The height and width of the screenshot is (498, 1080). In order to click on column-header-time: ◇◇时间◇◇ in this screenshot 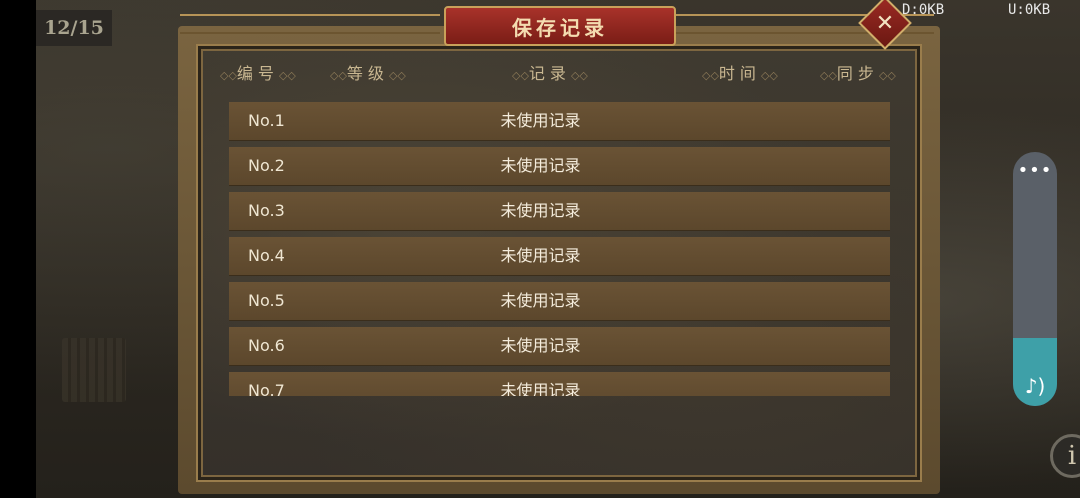, I will do `click(740, 73)`.